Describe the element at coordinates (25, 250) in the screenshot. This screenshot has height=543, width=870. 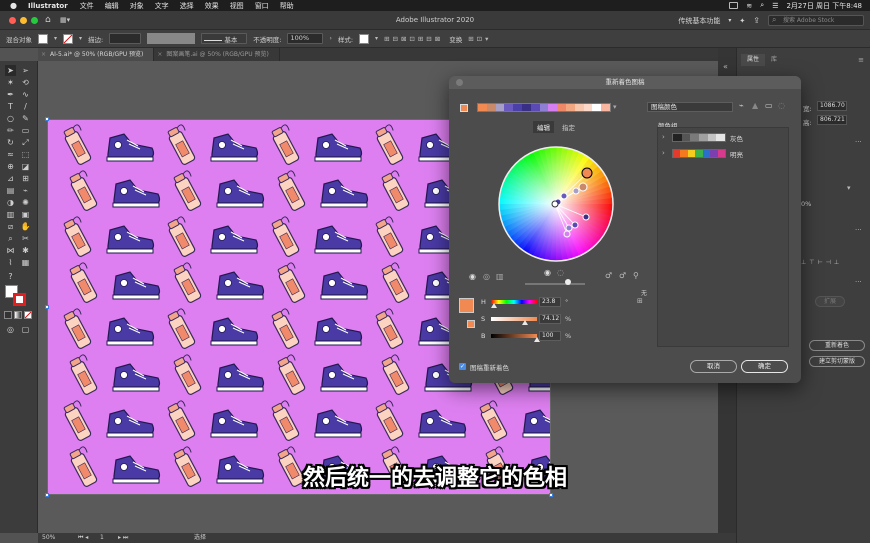
I see `puppet-warp-tool-icon: ✱` at that location.